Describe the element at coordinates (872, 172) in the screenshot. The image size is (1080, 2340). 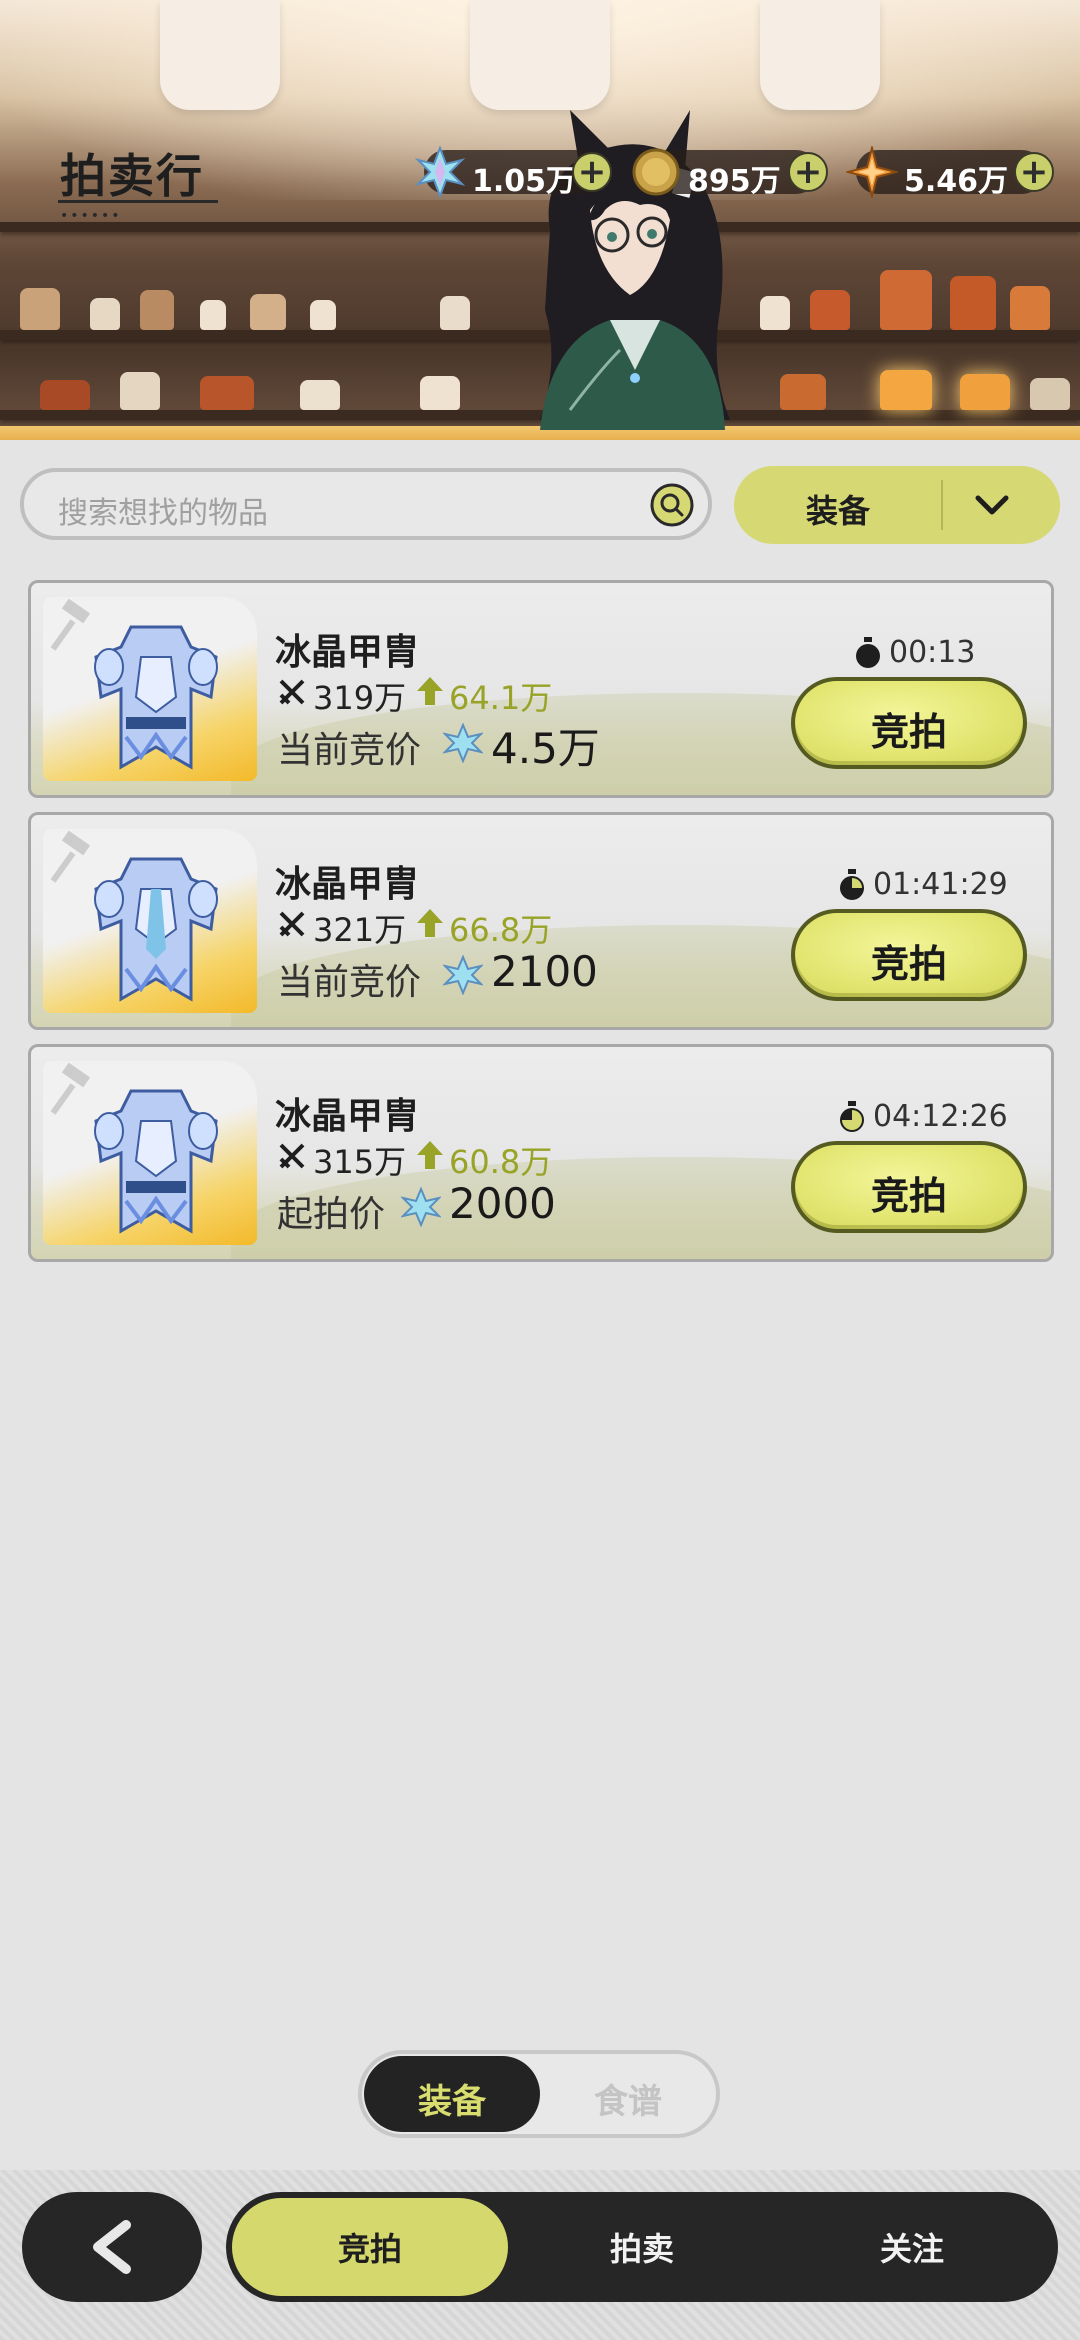
I see `orange-star-icon` at that location.